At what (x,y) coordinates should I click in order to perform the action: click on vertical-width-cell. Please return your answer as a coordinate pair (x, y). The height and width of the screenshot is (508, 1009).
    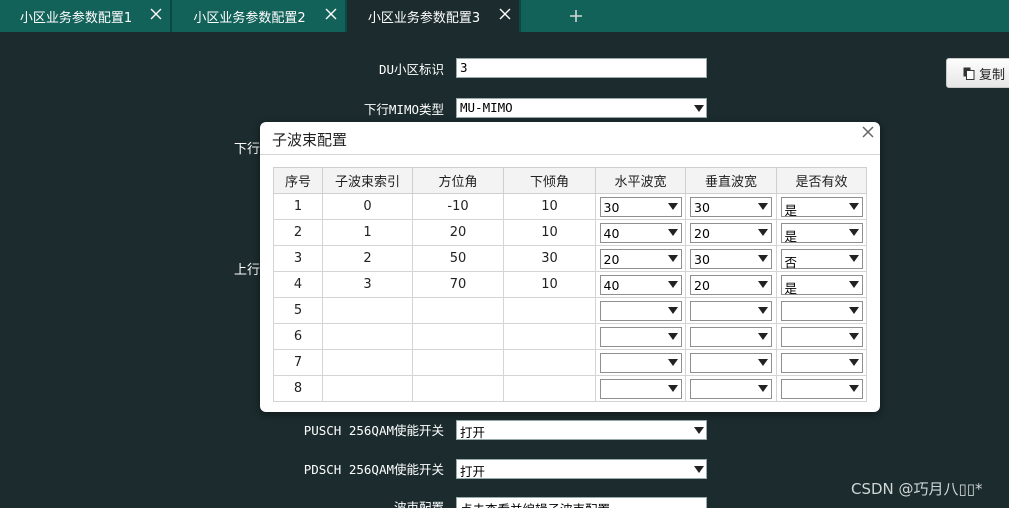
    Looking at the image, I should click on (731, 388).